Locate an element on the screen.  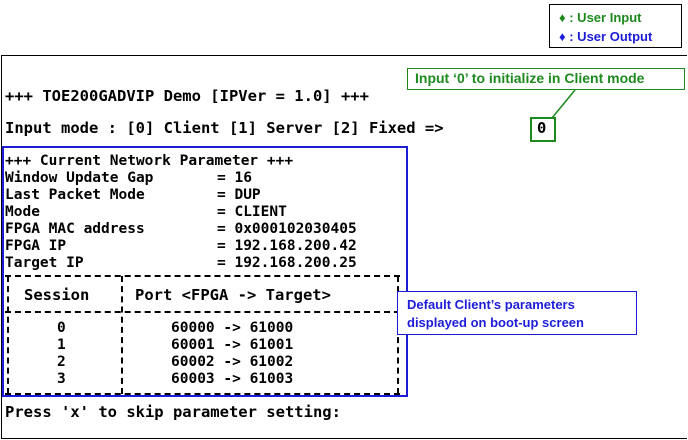
legend-user-output: ♦ : User Output is located at coordinates (606, 36).